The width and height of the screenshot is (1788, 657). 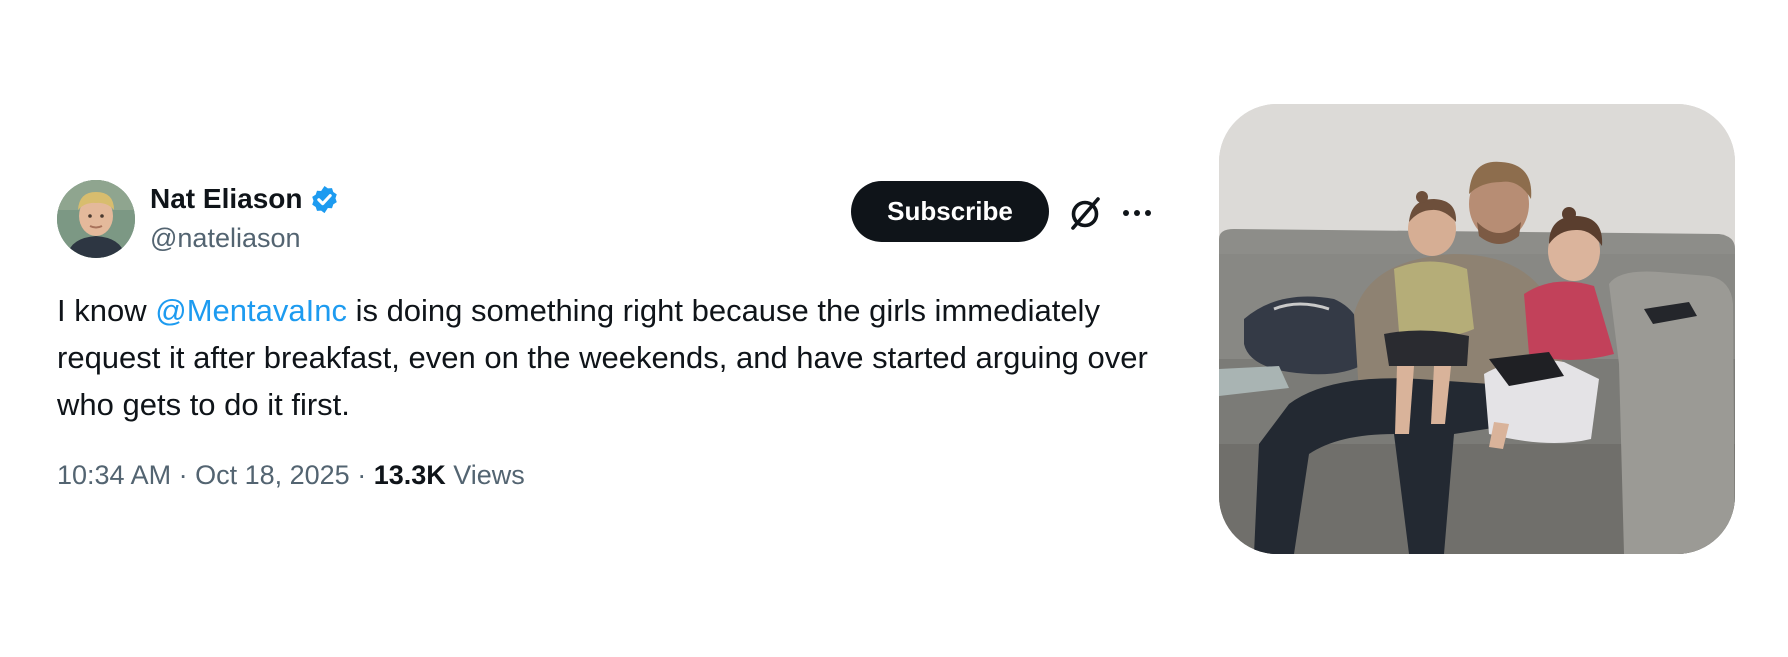 What do you see at coordinates (409, 475) in the screenshot?
I see `views-count: 13.3K` at bounding box center [409, 475].